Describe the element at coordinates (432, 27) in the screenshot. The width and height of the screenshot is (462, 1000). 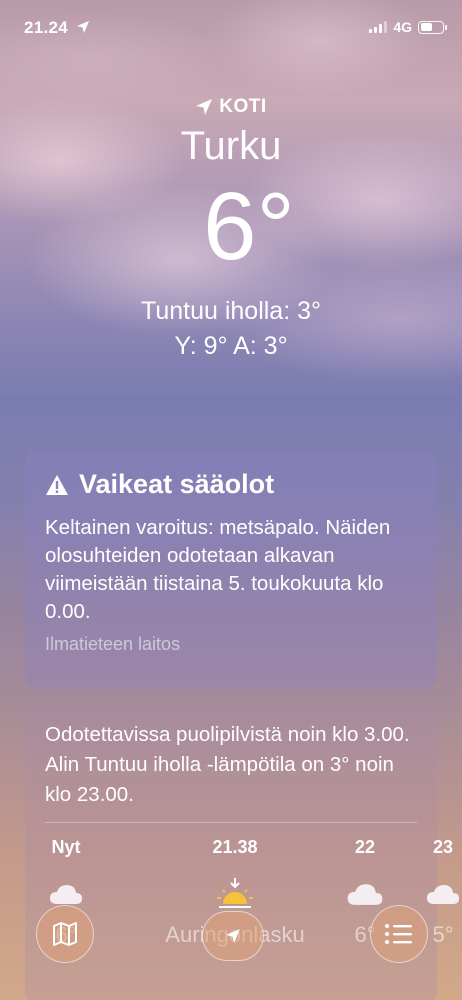
I see `battery-icon` at that location.